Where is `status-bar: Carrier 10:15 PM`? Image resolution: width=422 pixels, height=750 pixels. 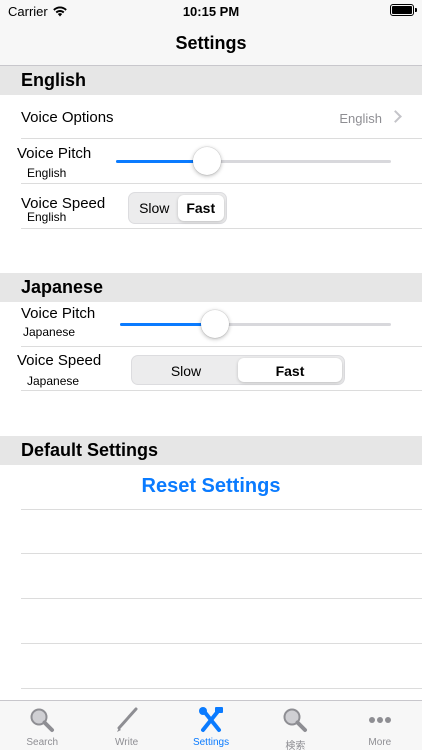
status-bar: Carrier 10:15 PM is located at coordinates (211, 11).